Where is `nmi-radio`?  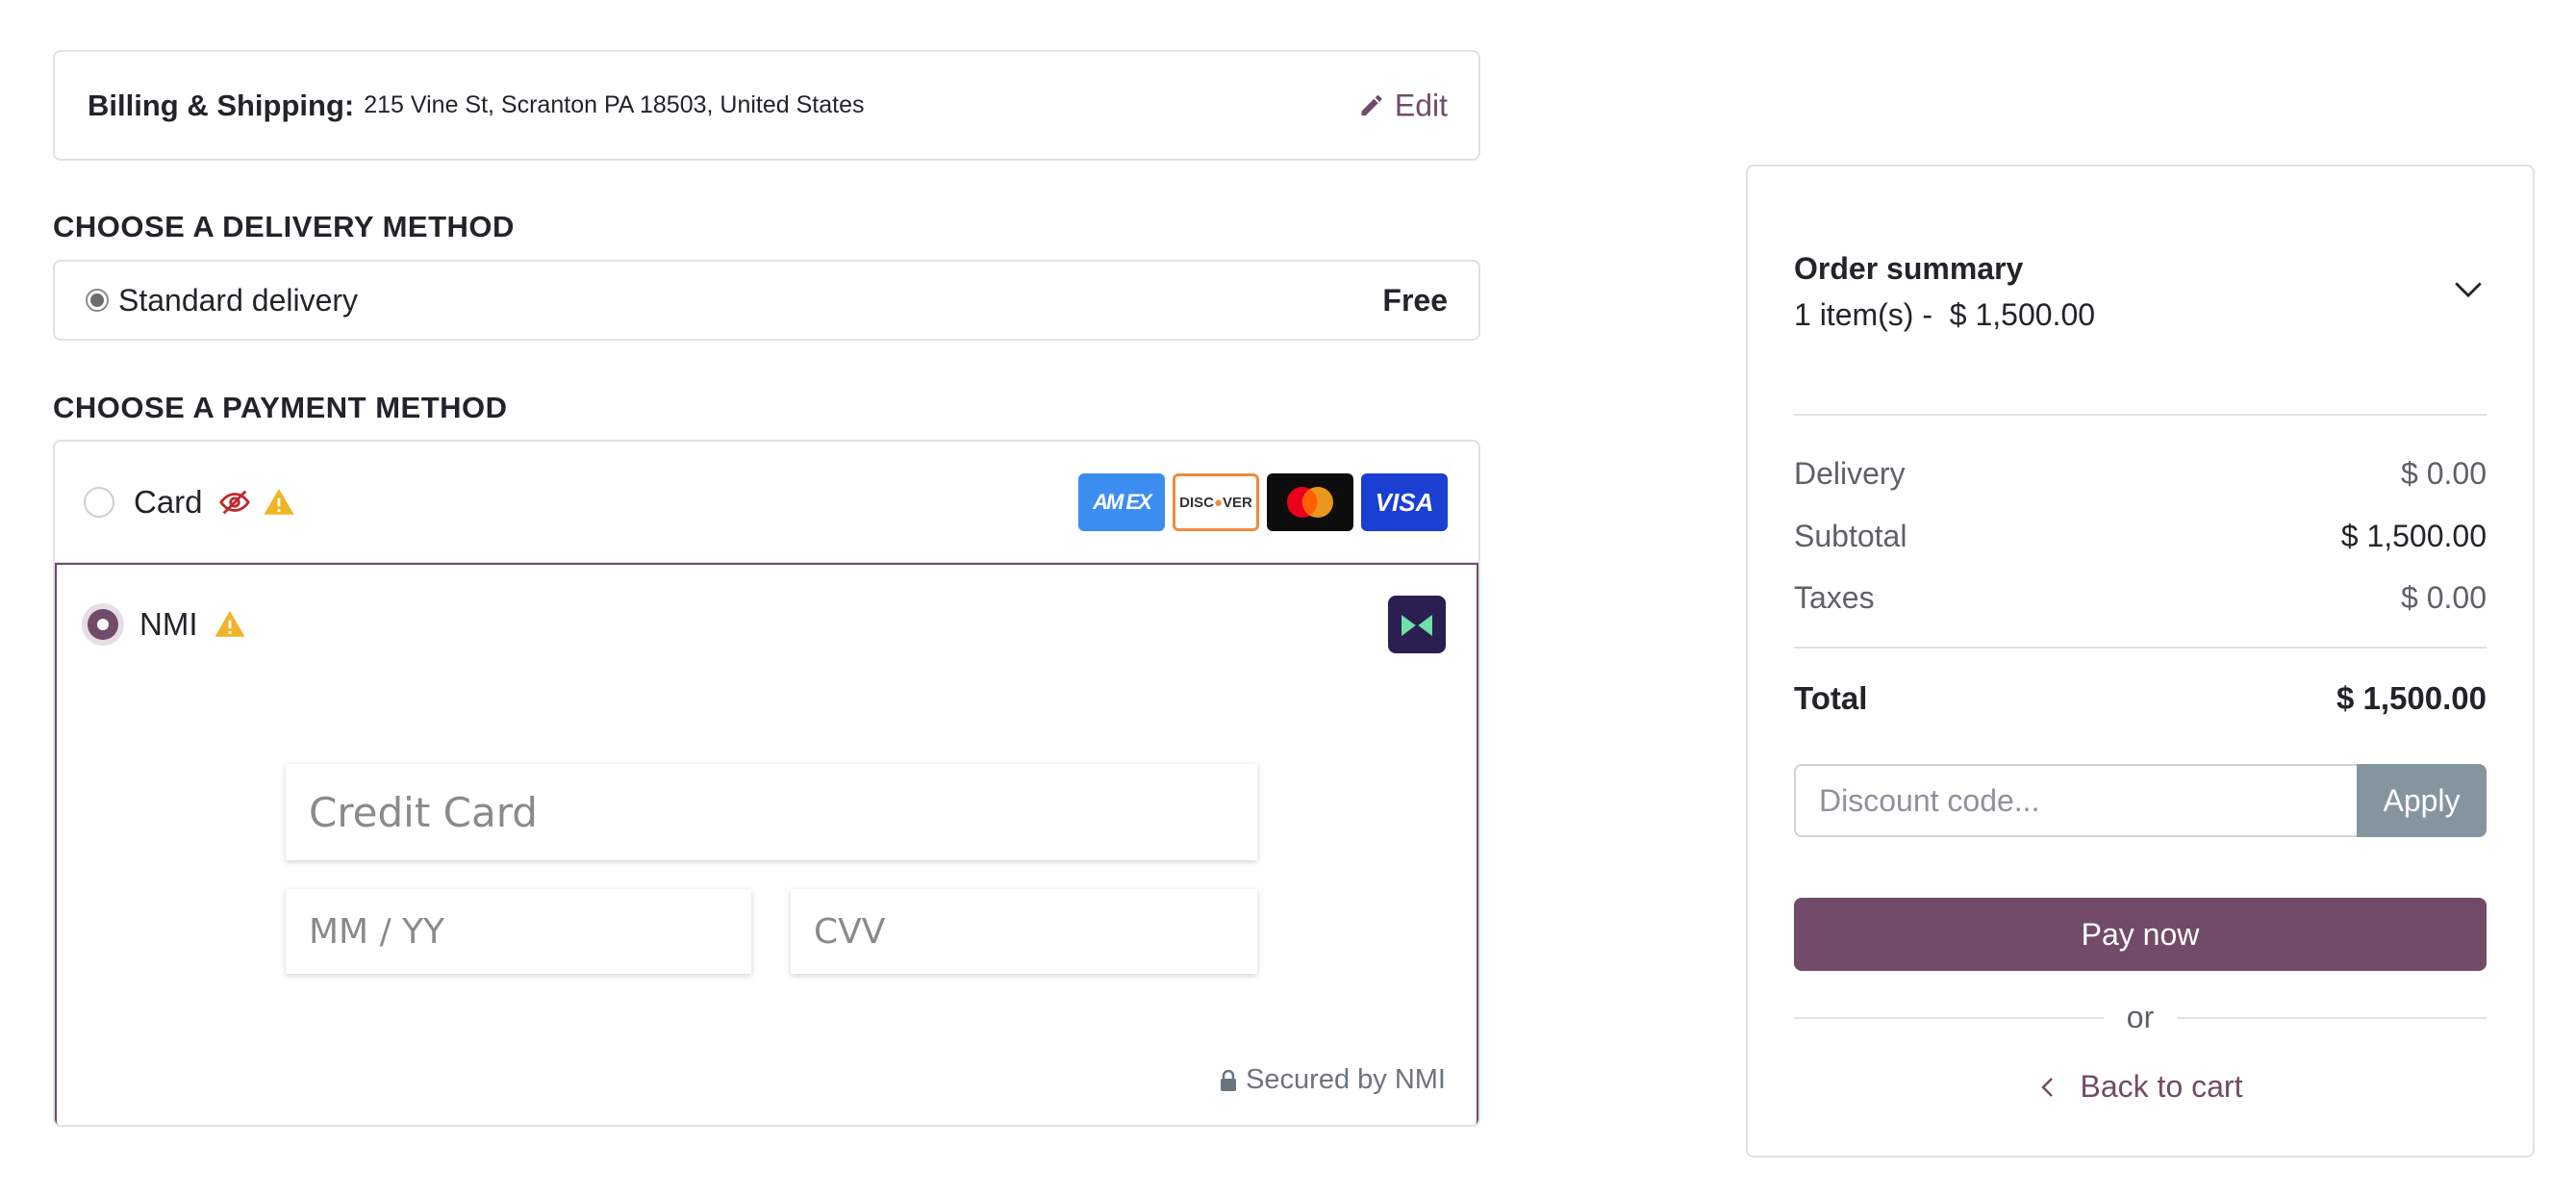
nmi-radio is located at coordinates (103, 624).